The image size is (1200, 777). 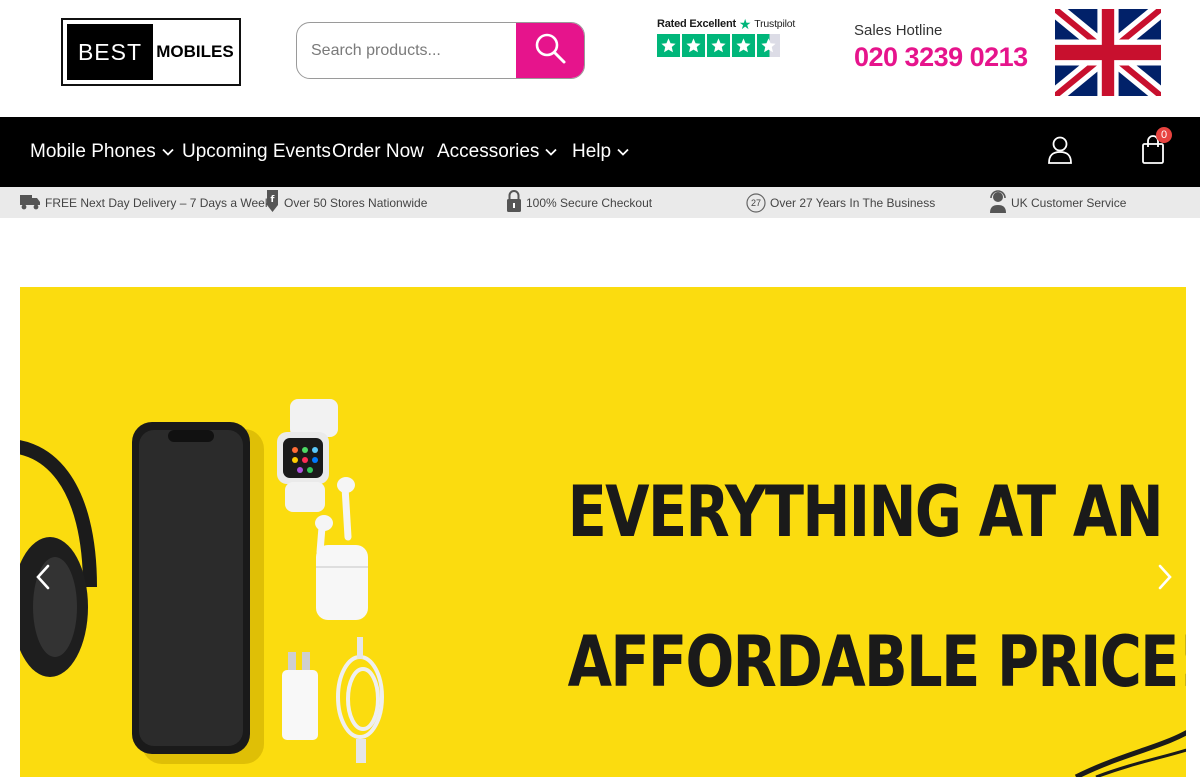 I want to click on account-button, so click(x=1060, y=152).